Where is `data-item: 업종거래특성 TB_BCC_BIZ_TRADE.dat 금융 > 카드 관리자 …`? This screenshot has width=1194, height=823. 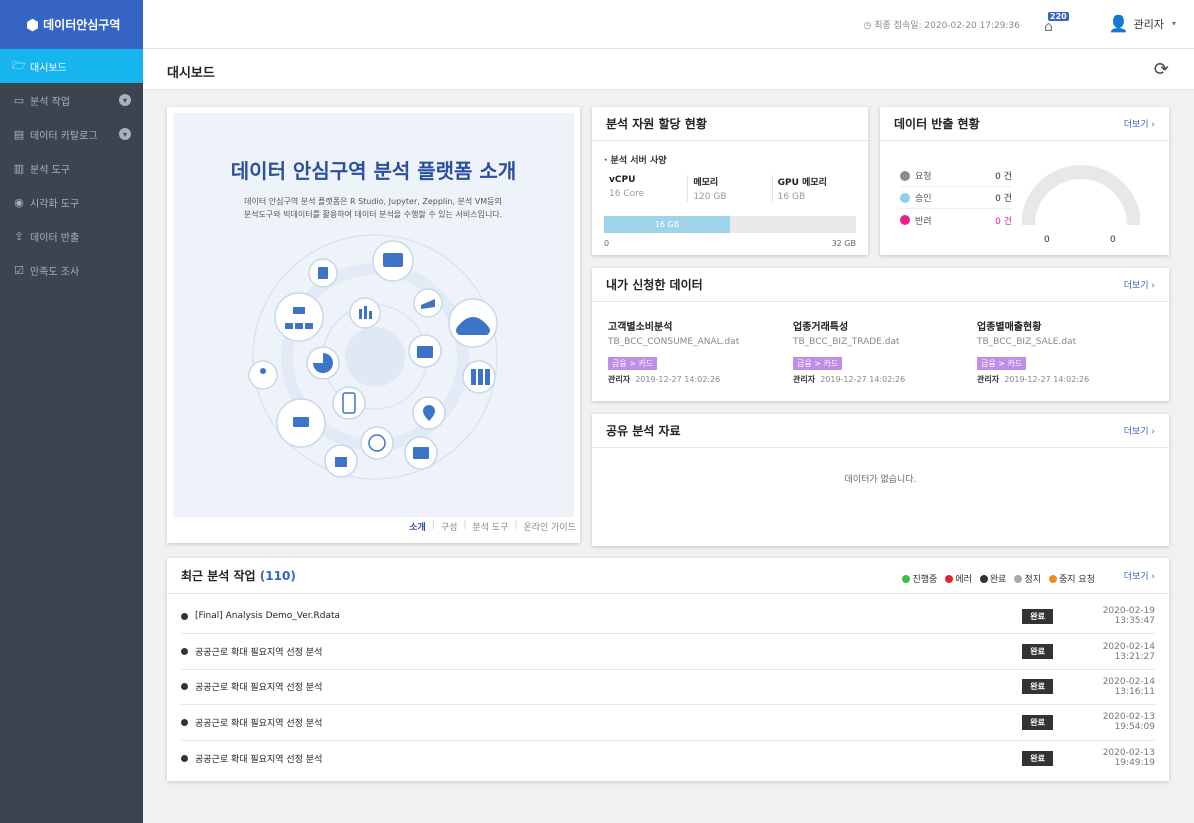
data-item: 업종거래특성 TB_BCC_BIZ_TRADE.dat 금융 > 카드 관리자 … is located at coordinates (883, 351).